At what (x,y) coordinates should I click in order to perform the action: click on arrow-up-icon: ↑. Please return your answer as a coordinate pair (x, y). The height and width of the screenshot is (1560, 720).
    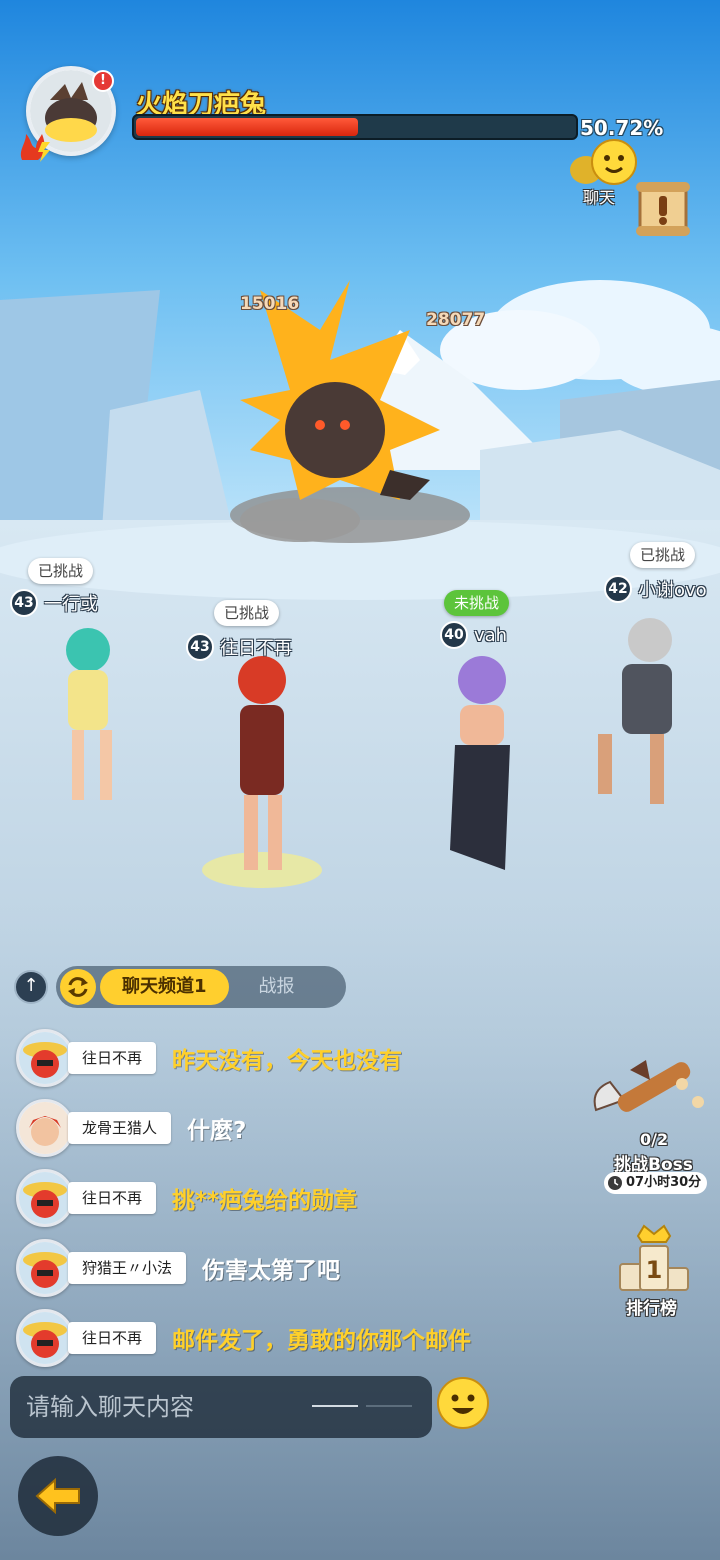
    Looking at the image, I should click on (31, 985).